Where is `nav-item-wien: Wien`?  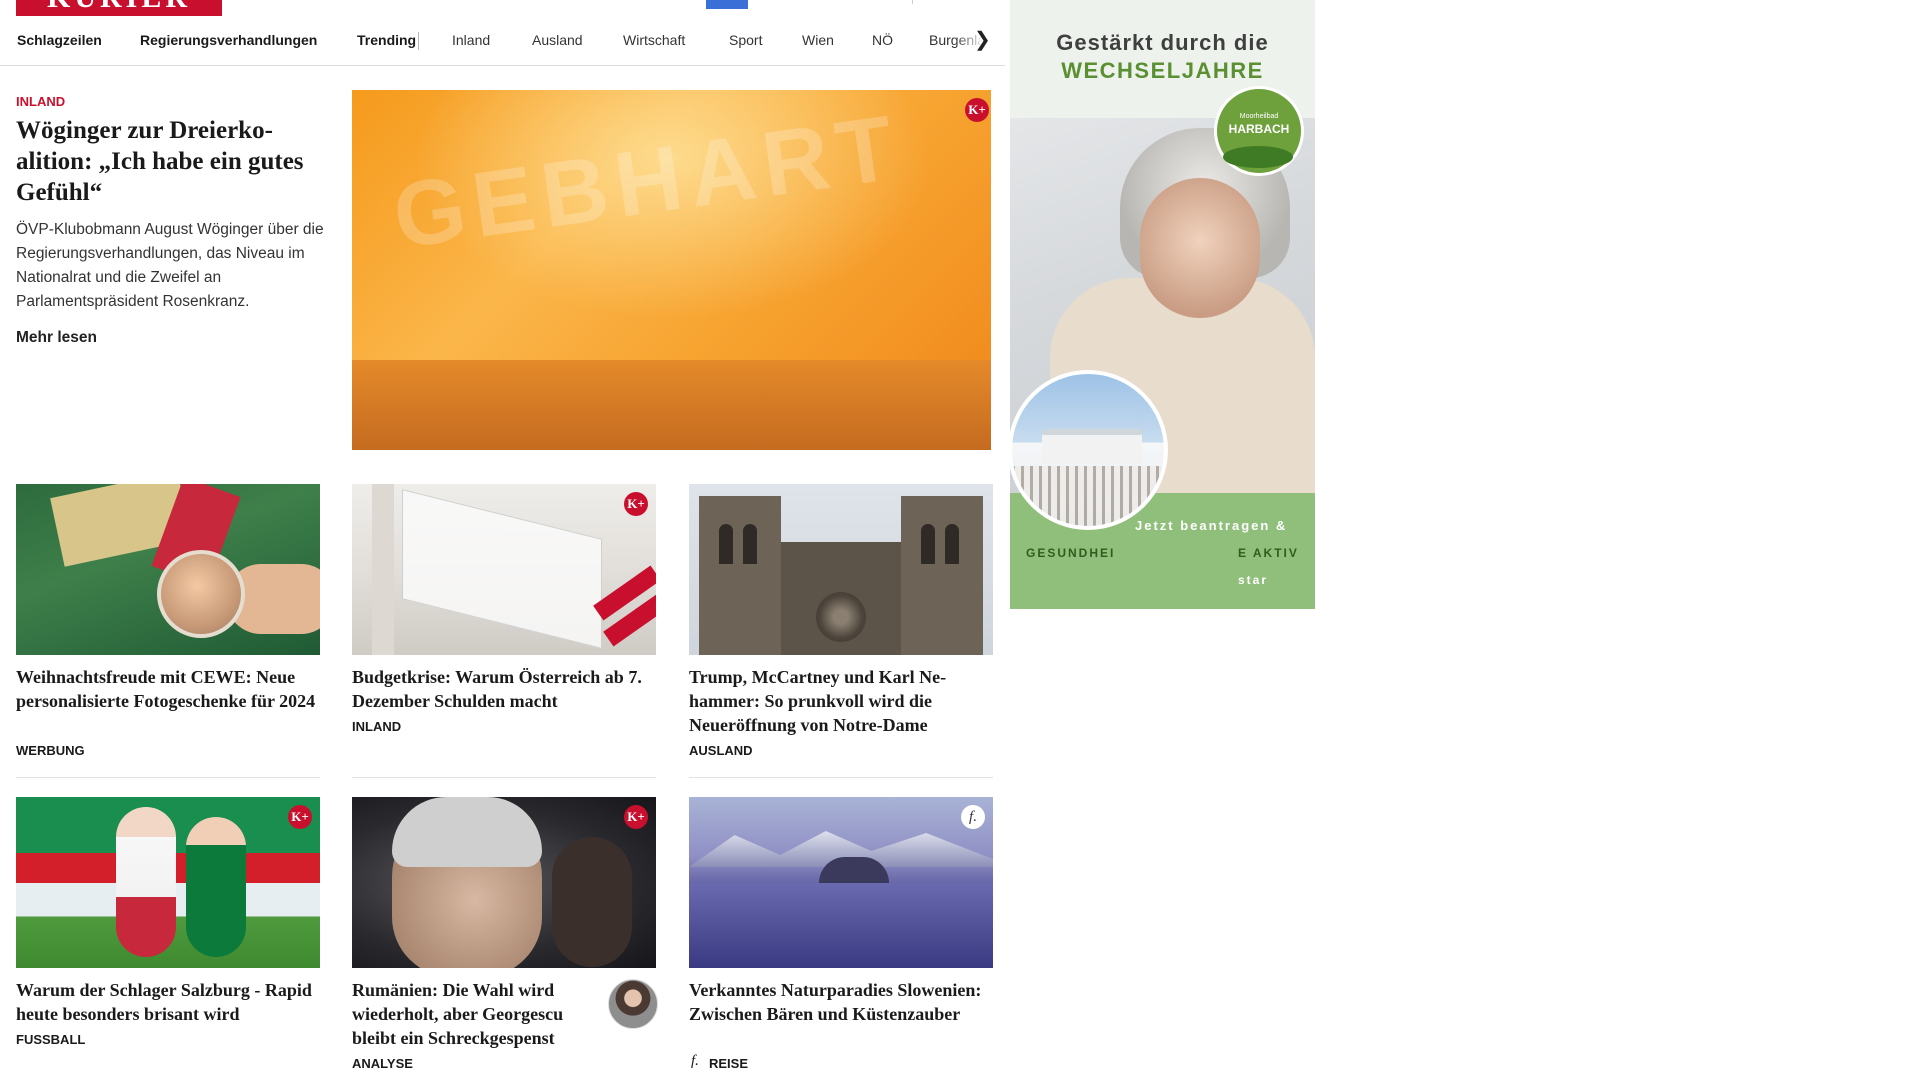 nav-item-wien: Wien is located at coordinates (818, 40).